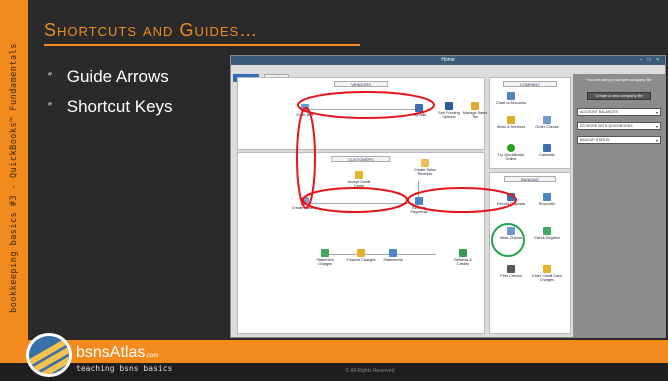 The height and width of the screenshot is (381, 668). I want to click on node-label: Create Invoices, so click(305, 208).